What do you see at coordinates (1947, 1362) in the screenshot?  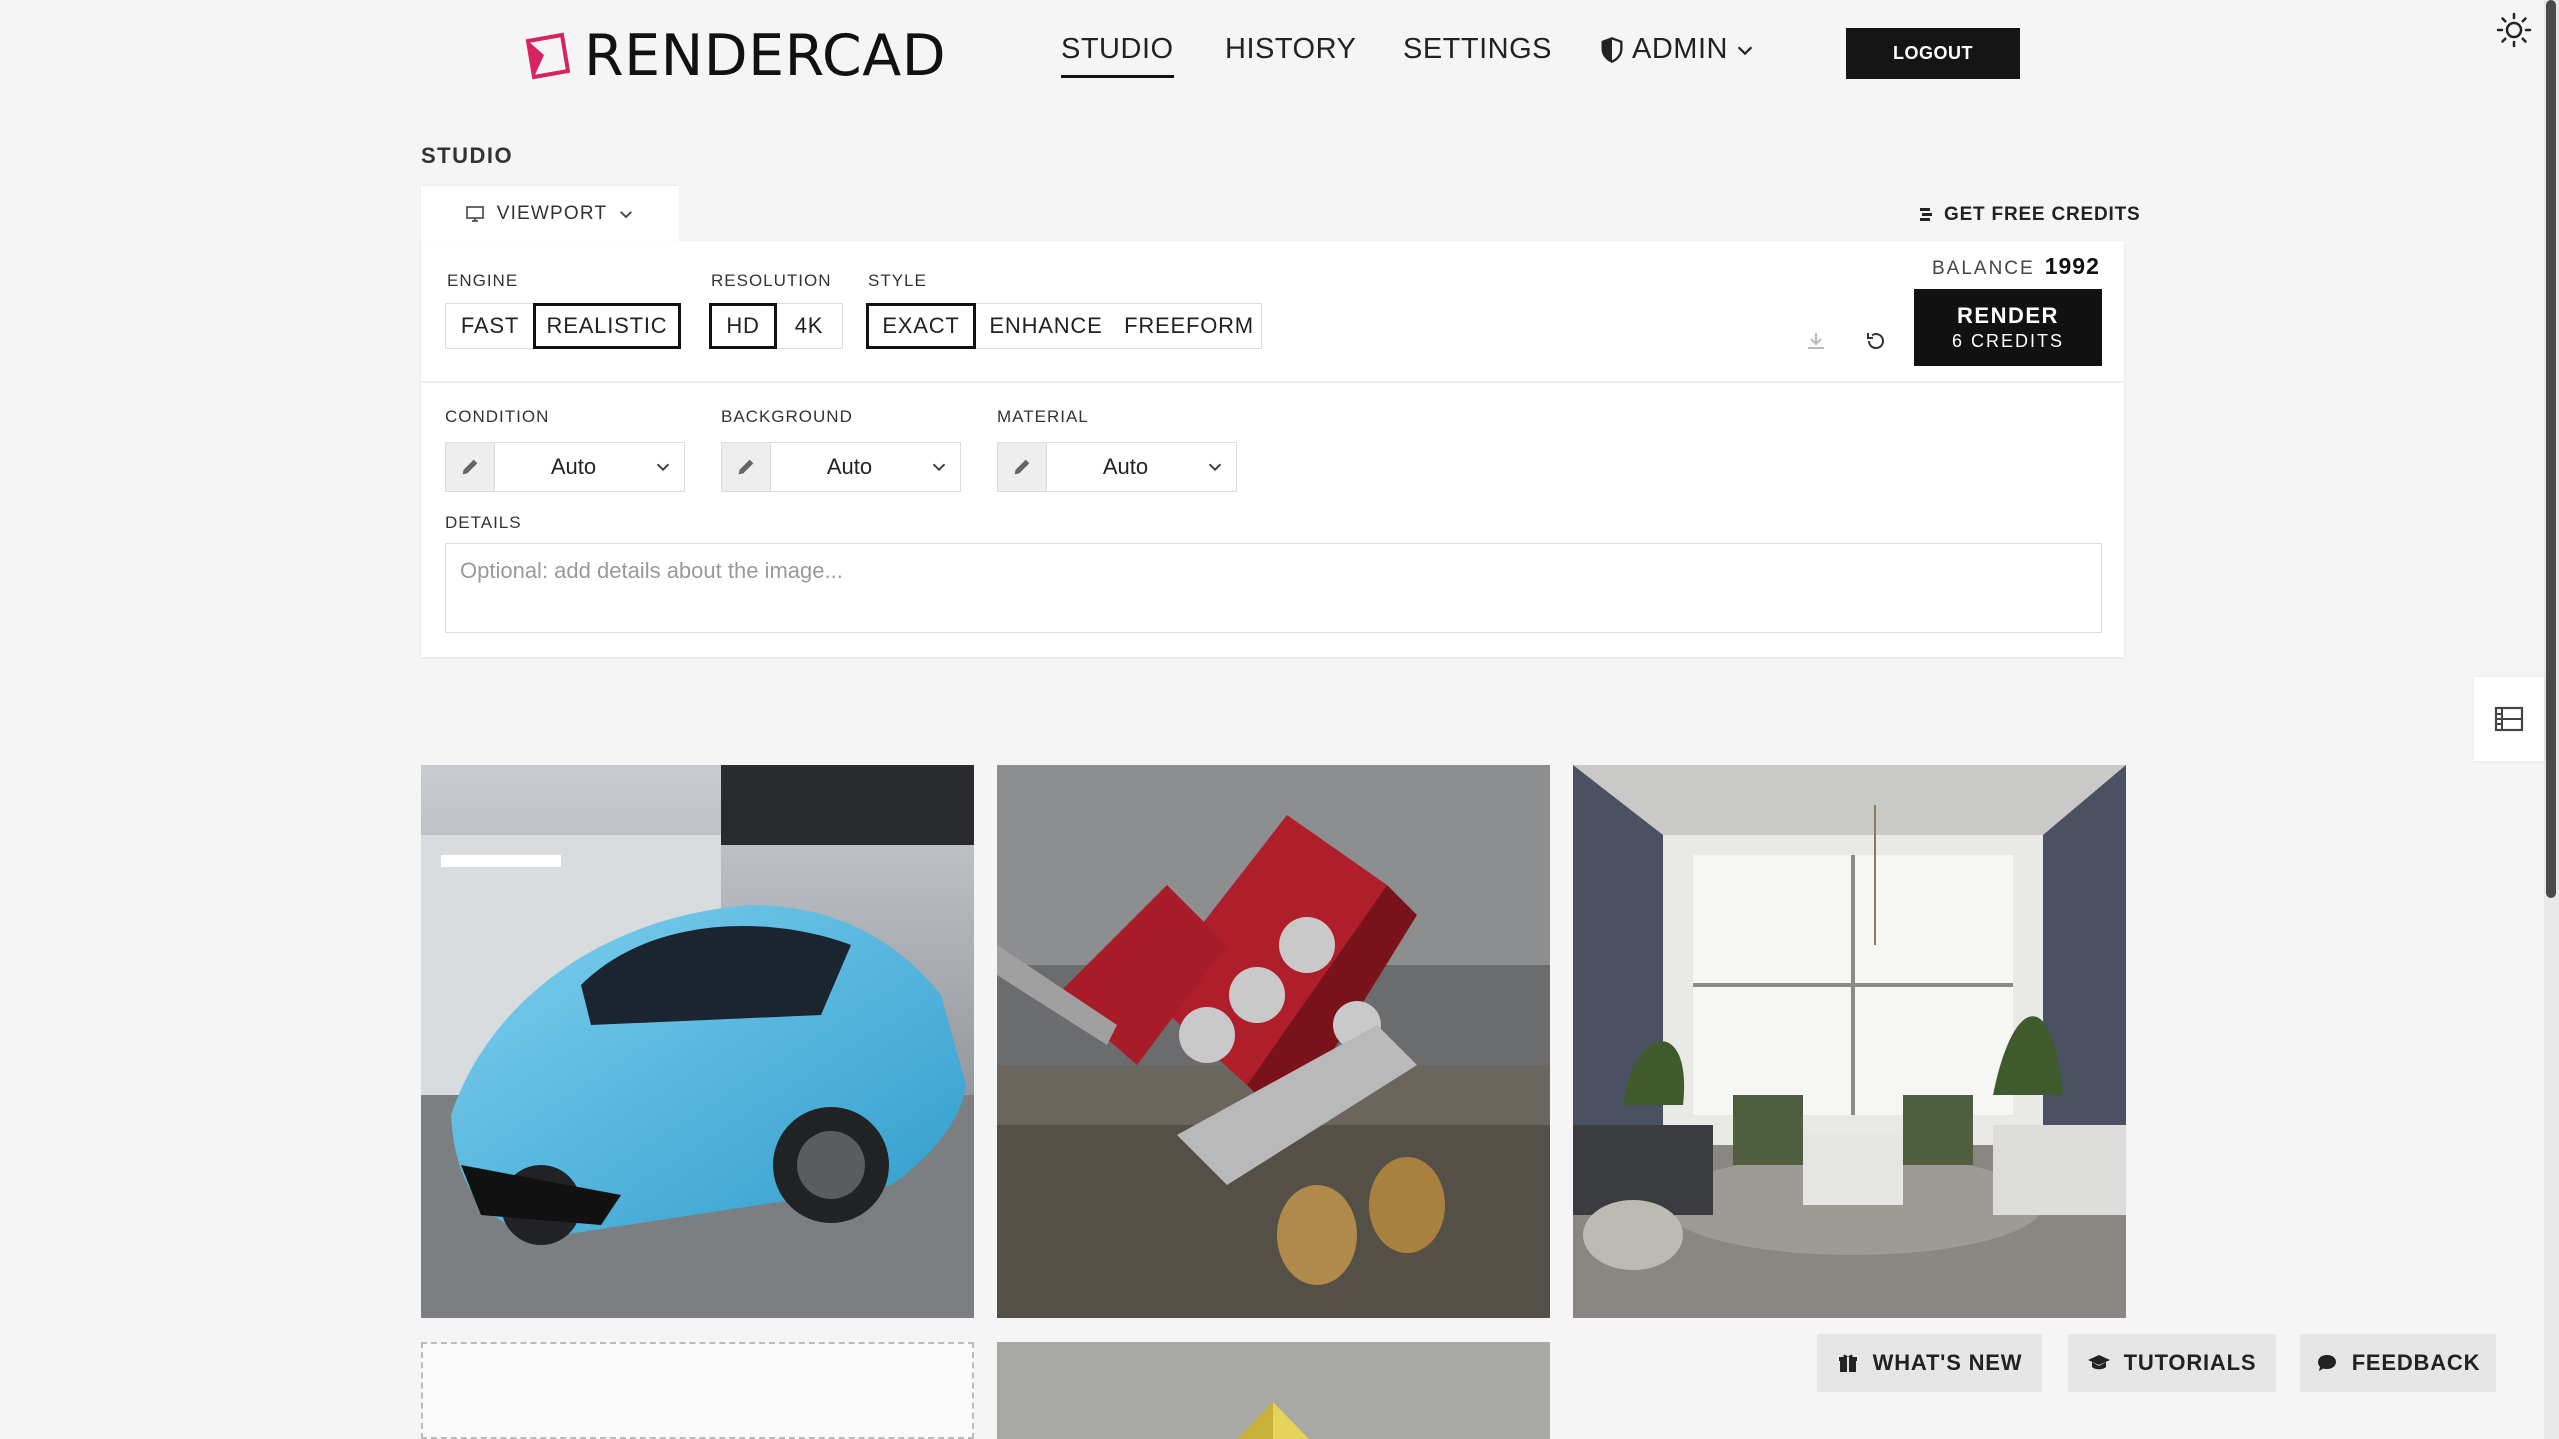 I see `whats-new-label: WHAT'S NEW` at bounding box center [1947, 1362].